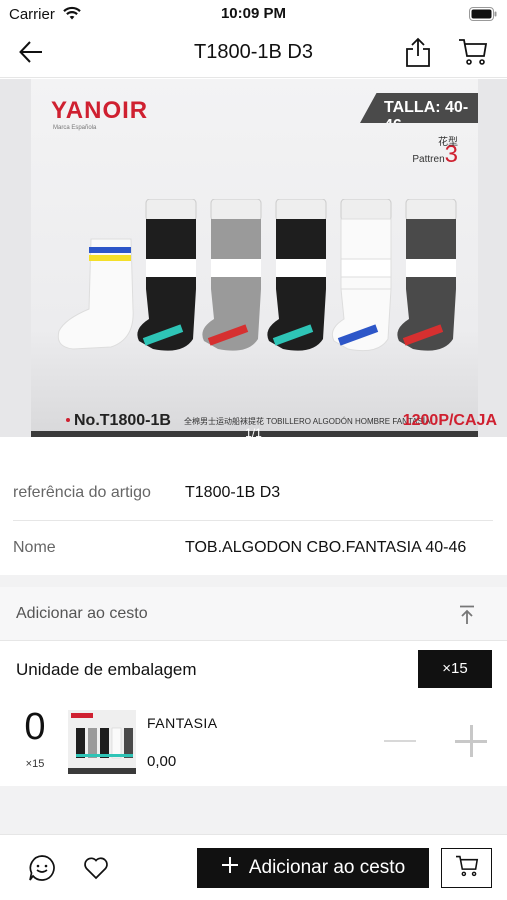 This screenshot has height=900, width=507. What do you see at coordinates (75, 128) in the screenshot?
I see `brand-subtitle: Marca Española` at bounding box center [75, 128].